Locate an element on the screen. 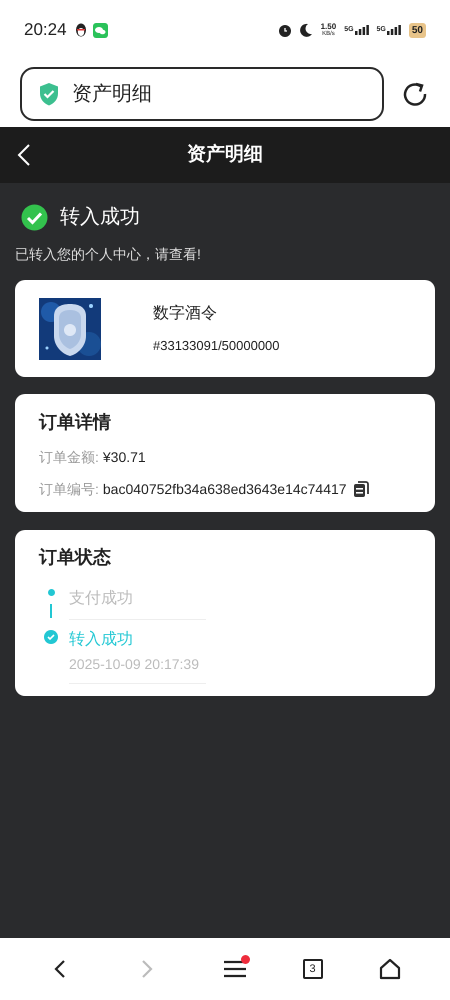 The height and width of the screenshot is (1000, 450). tabs-button: 3 is located at coordinates (312, 969).